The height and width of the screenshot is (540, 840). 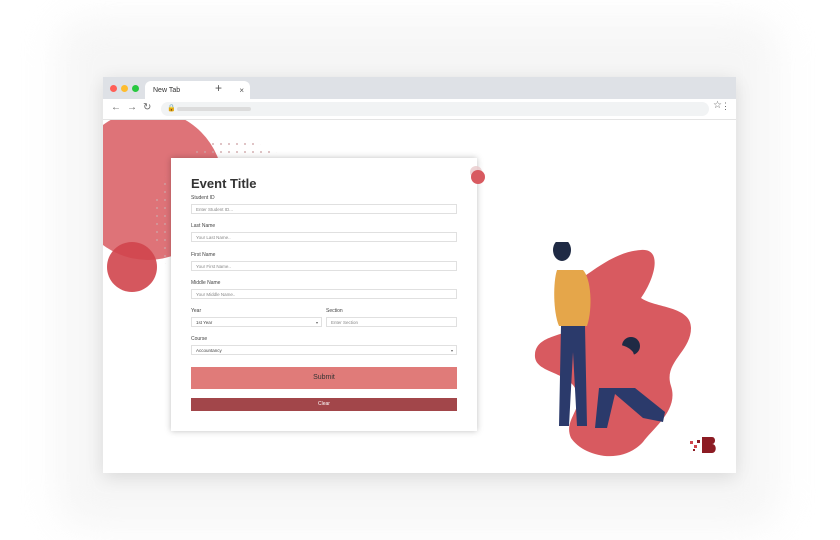 What do you see at coordinates (113, 88) in the screenshot?
I see `close-window-dot` at bounding box center [113, 88].